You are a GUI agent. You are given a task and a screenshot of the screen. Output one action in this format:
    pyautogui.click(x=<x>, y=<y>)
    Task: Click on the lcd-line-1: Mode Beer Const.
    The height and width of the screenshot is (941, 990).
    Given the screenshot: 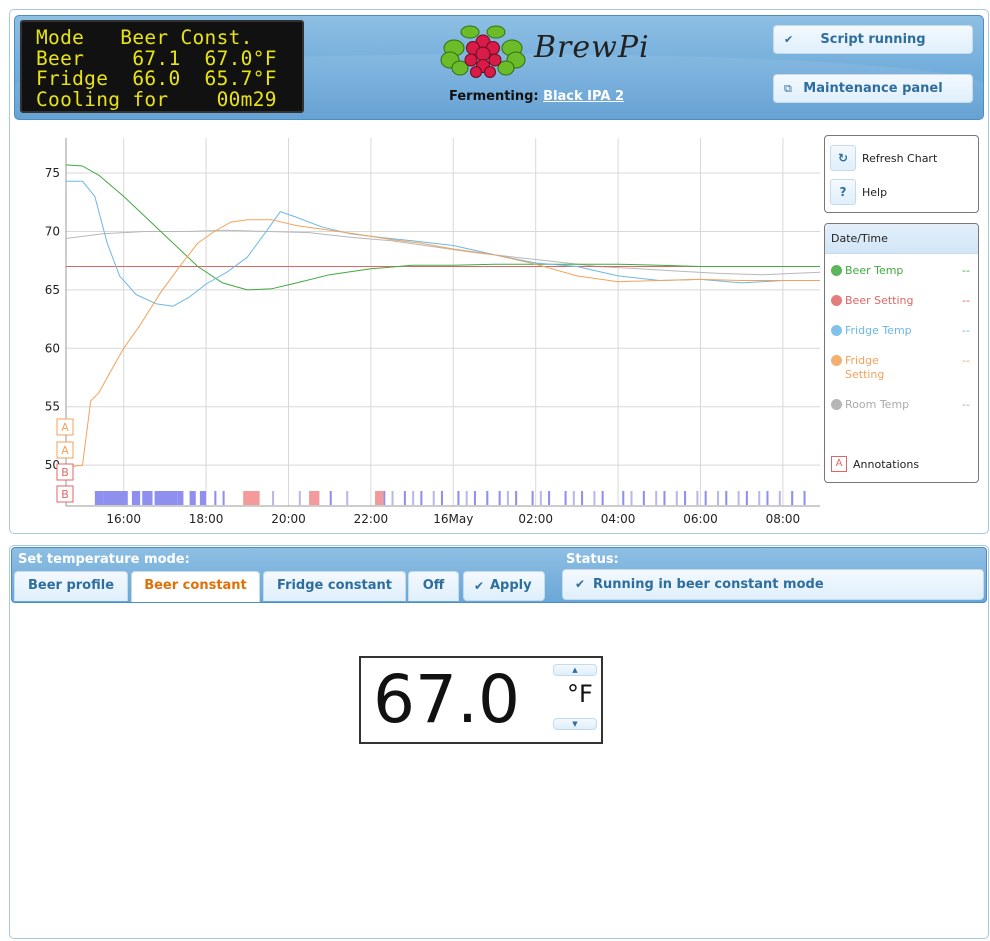 What is the action you would take?
    pyautogui.click(x=144, y=37)
    